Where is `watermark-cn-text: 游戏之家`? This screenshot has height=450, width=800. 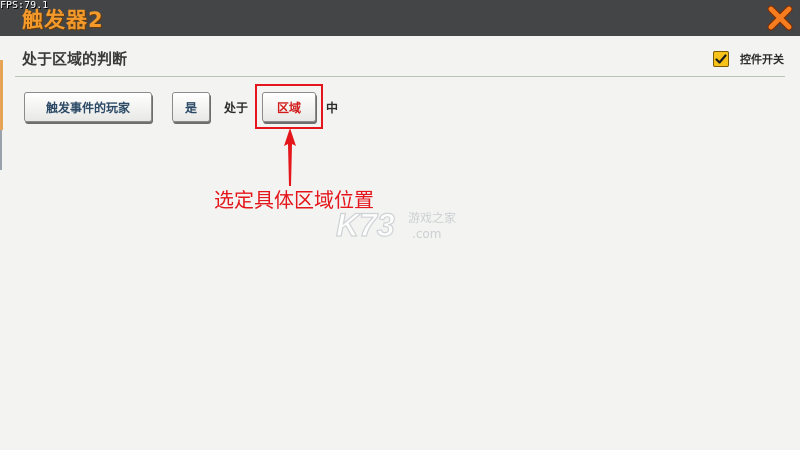
watermark-cn-text: 游戏之家 is located at coordinates (432, 217).